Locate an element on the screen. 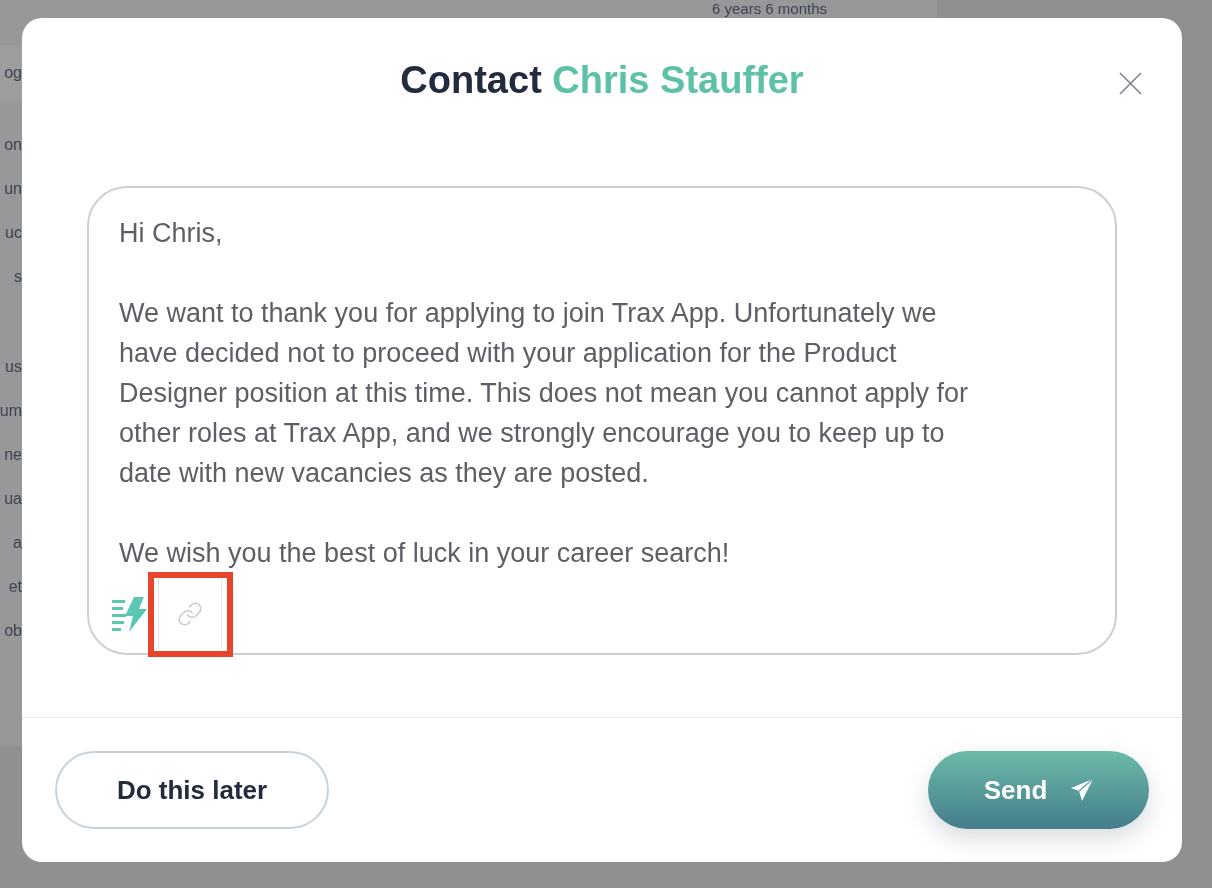 This screenshot has width=1212, height=888. link-icon is located at coordinates (190, 614).